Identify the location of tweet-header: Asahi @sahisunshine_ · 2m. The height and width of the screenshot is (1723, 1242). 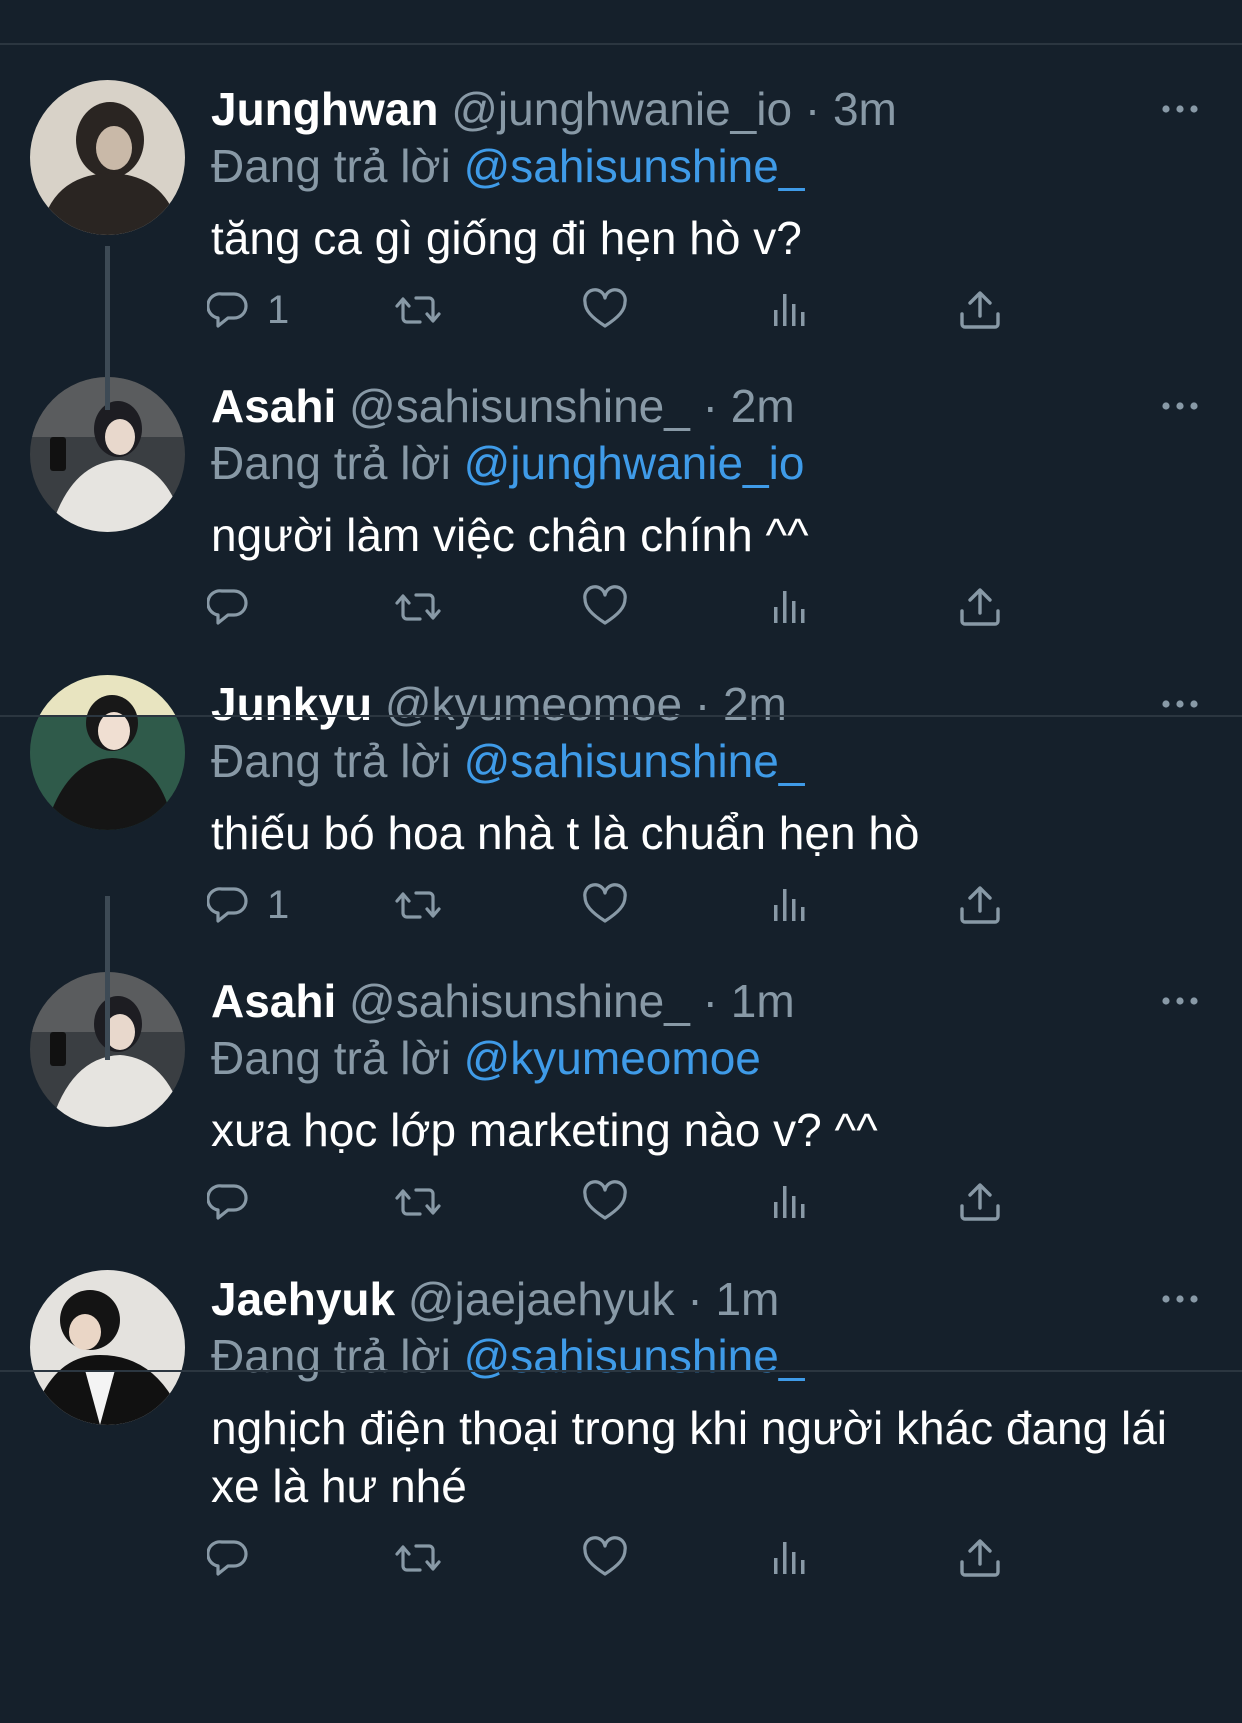
(706, 406).